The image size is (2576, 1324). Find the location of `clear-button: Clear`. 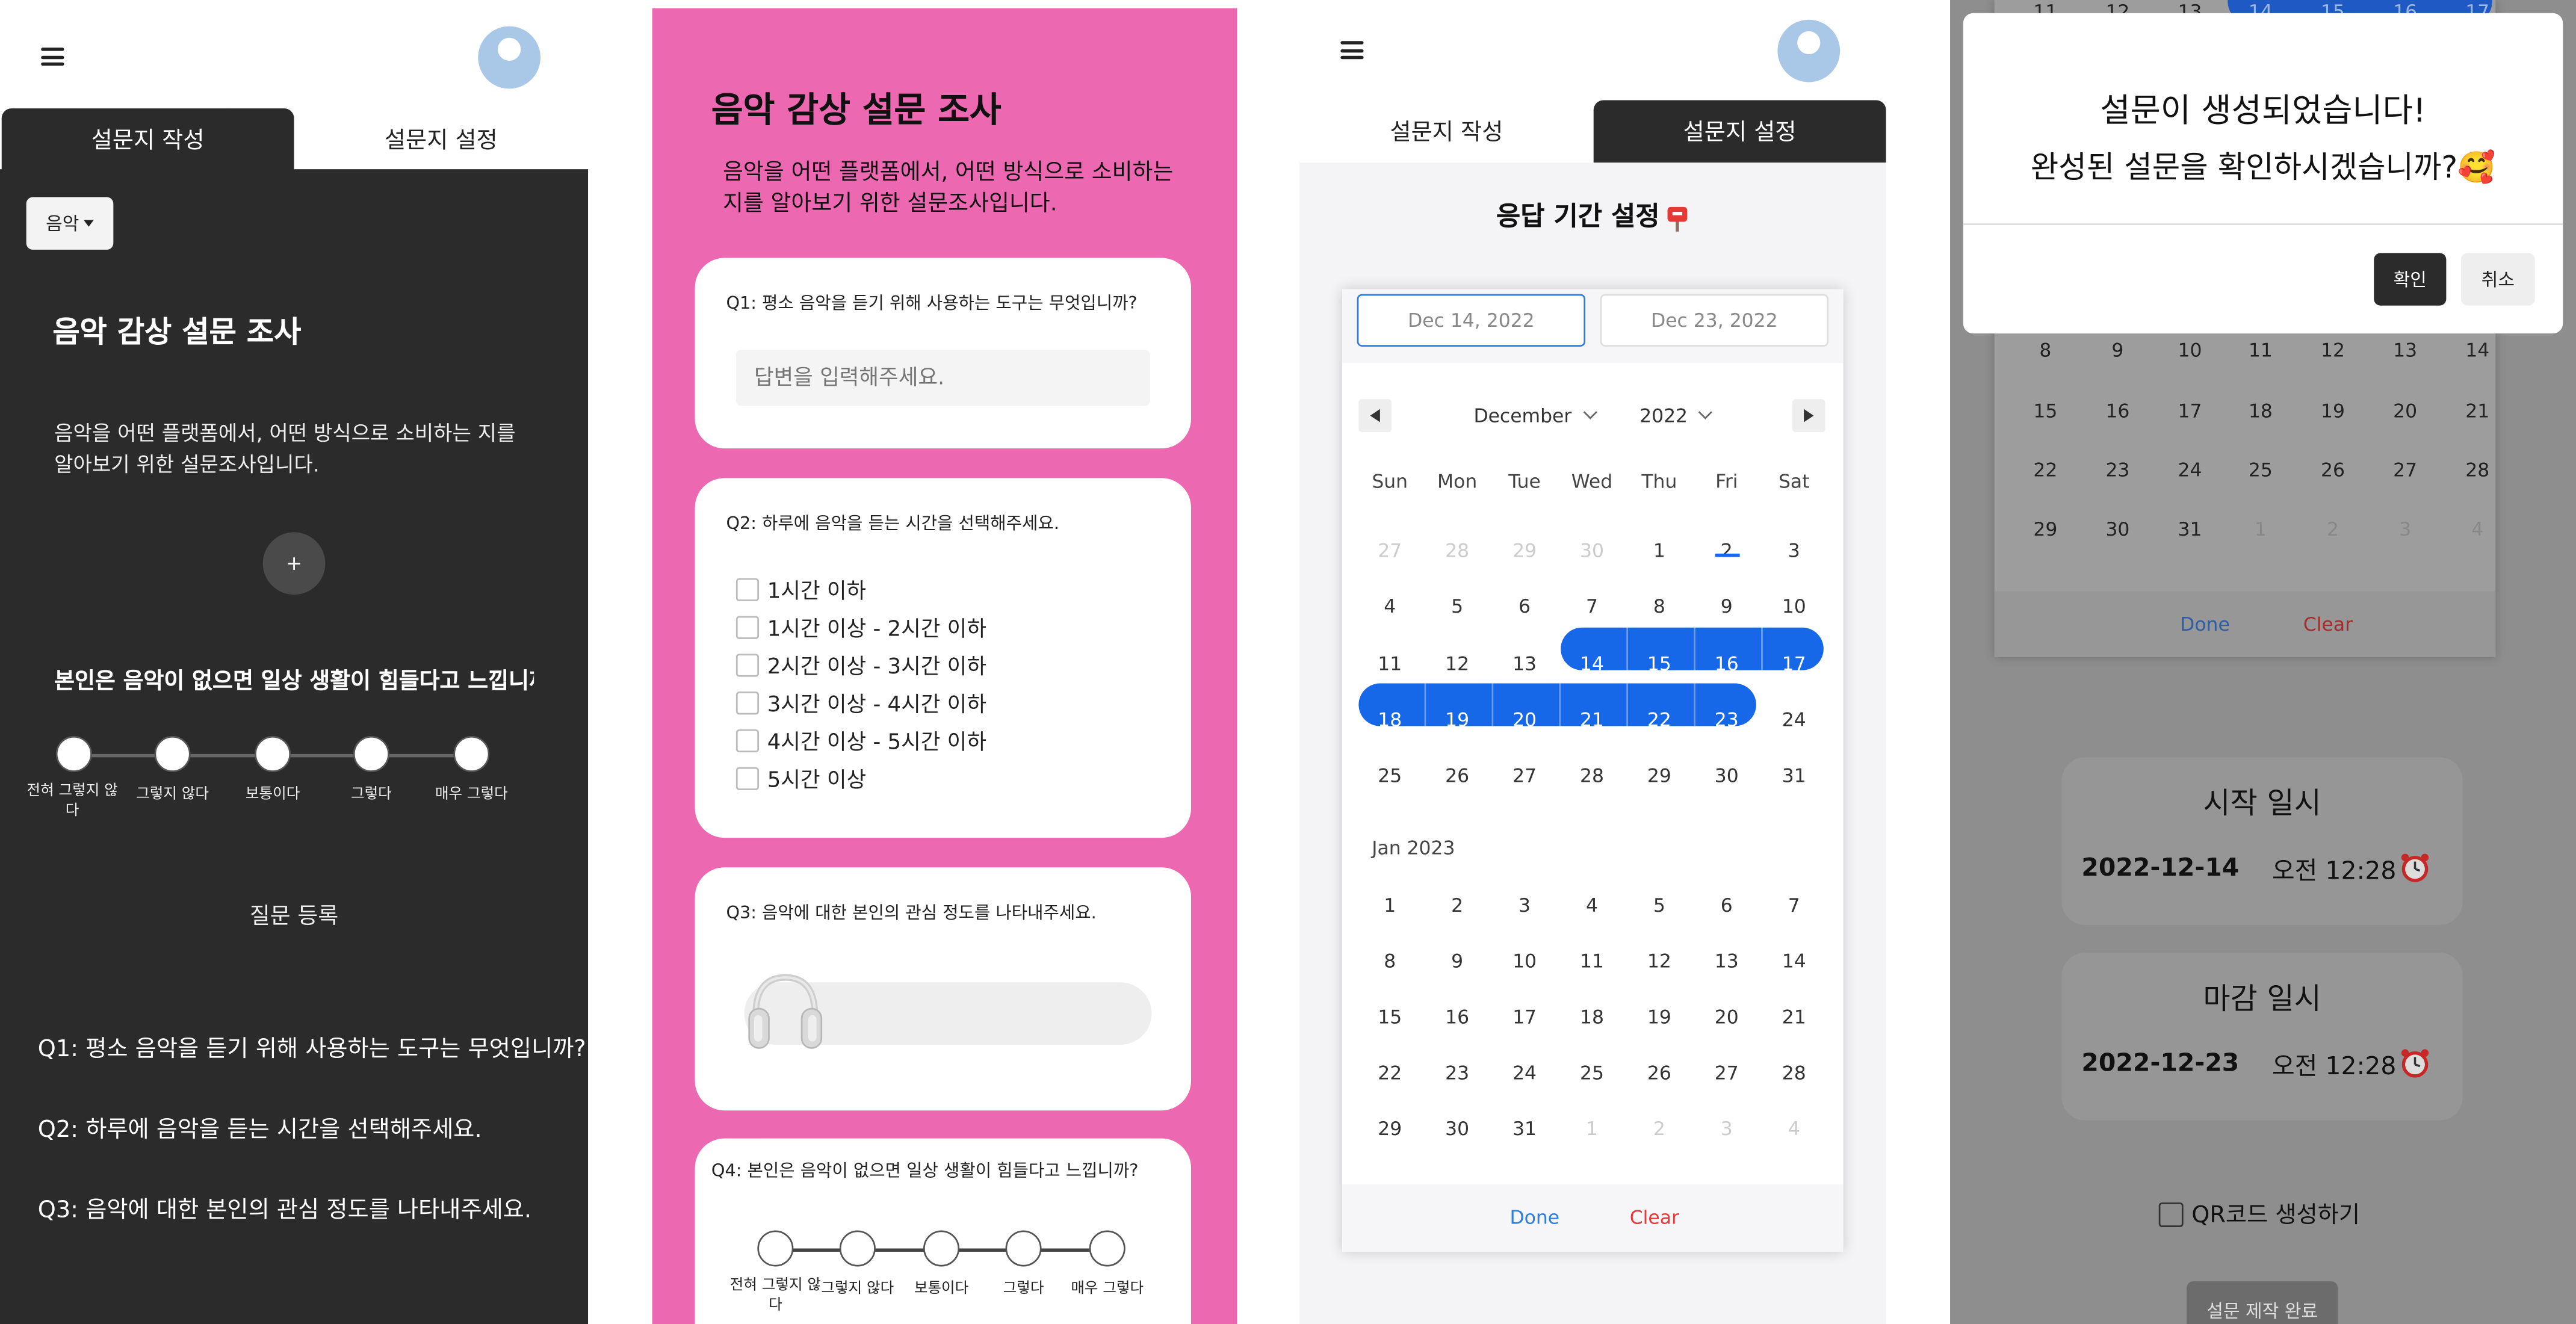

clear-button: Clear is located at coordinates (2328, 624).